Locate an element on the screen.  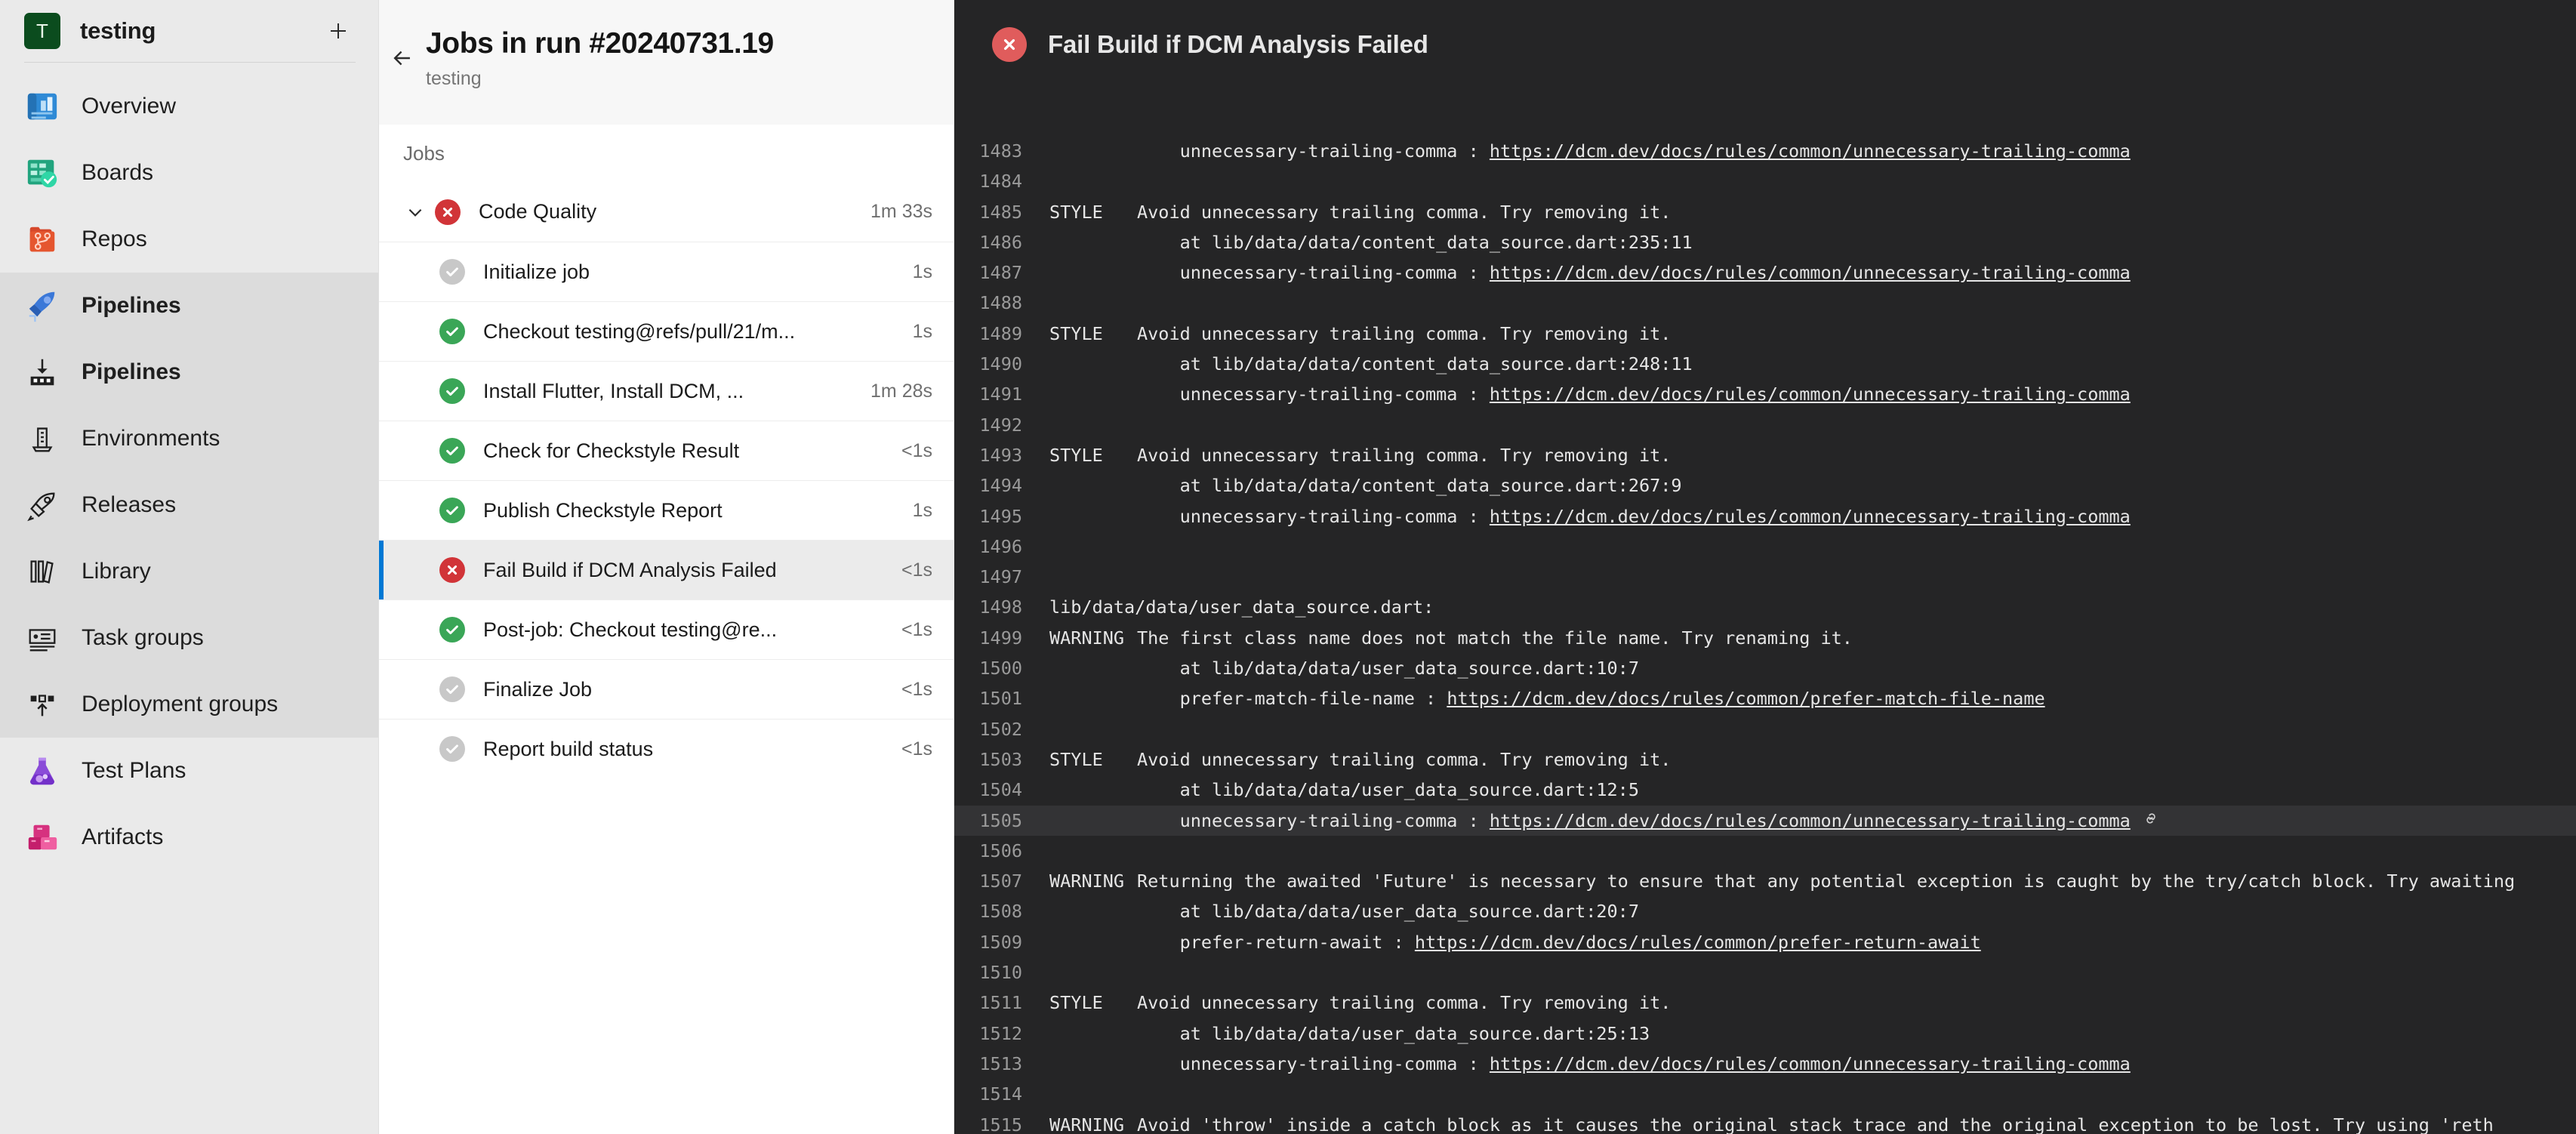
job-row: Check for Checkstyle Result <1s is located at coordinates (666, 450).